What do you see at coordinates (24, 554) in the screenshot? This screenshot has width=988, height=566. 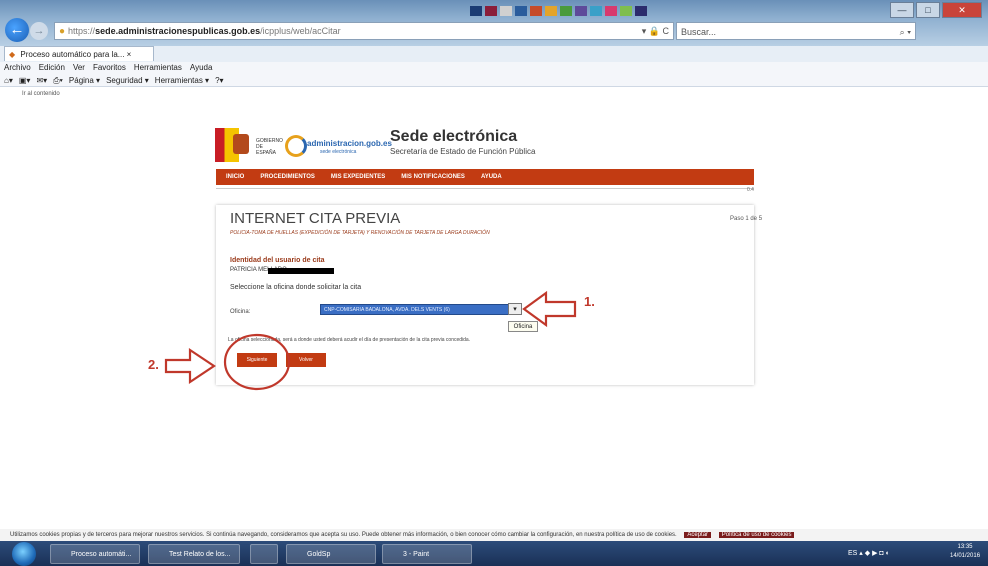 I see `start-button` at bounding box center [24, 554].